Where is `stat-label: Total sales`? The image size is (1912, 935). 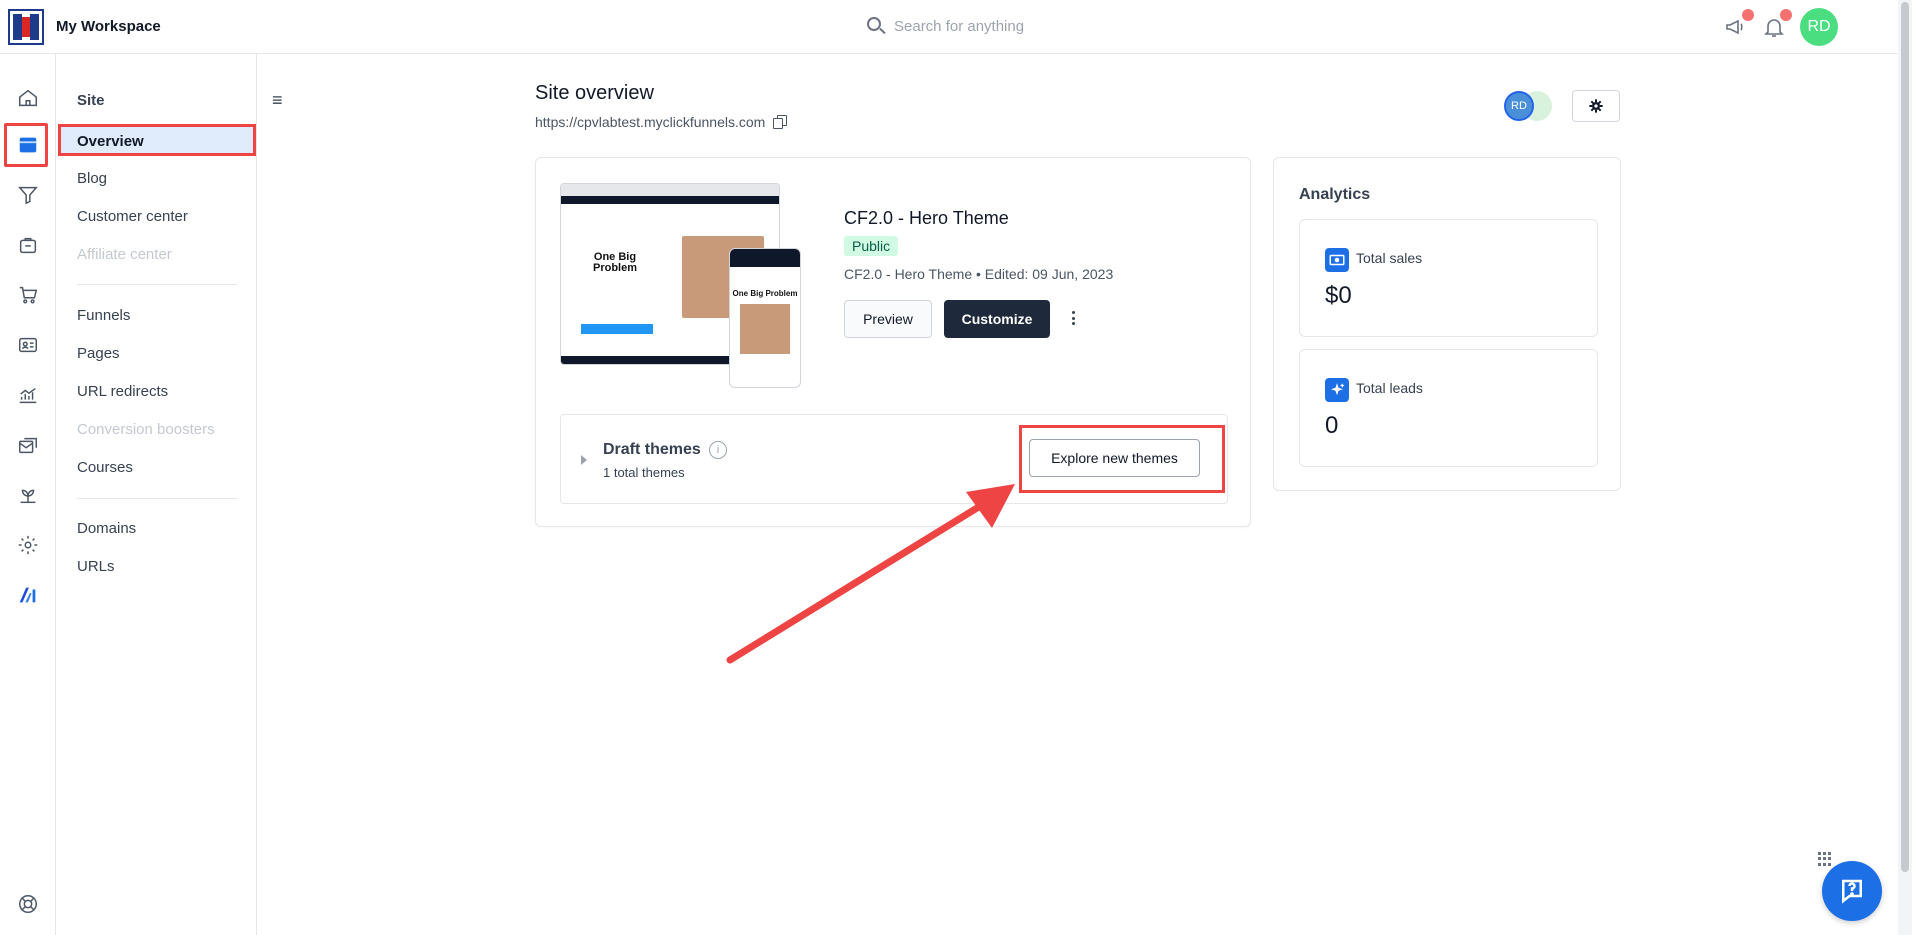
stat-label: Total sales is located at coordinates (1389, 258).